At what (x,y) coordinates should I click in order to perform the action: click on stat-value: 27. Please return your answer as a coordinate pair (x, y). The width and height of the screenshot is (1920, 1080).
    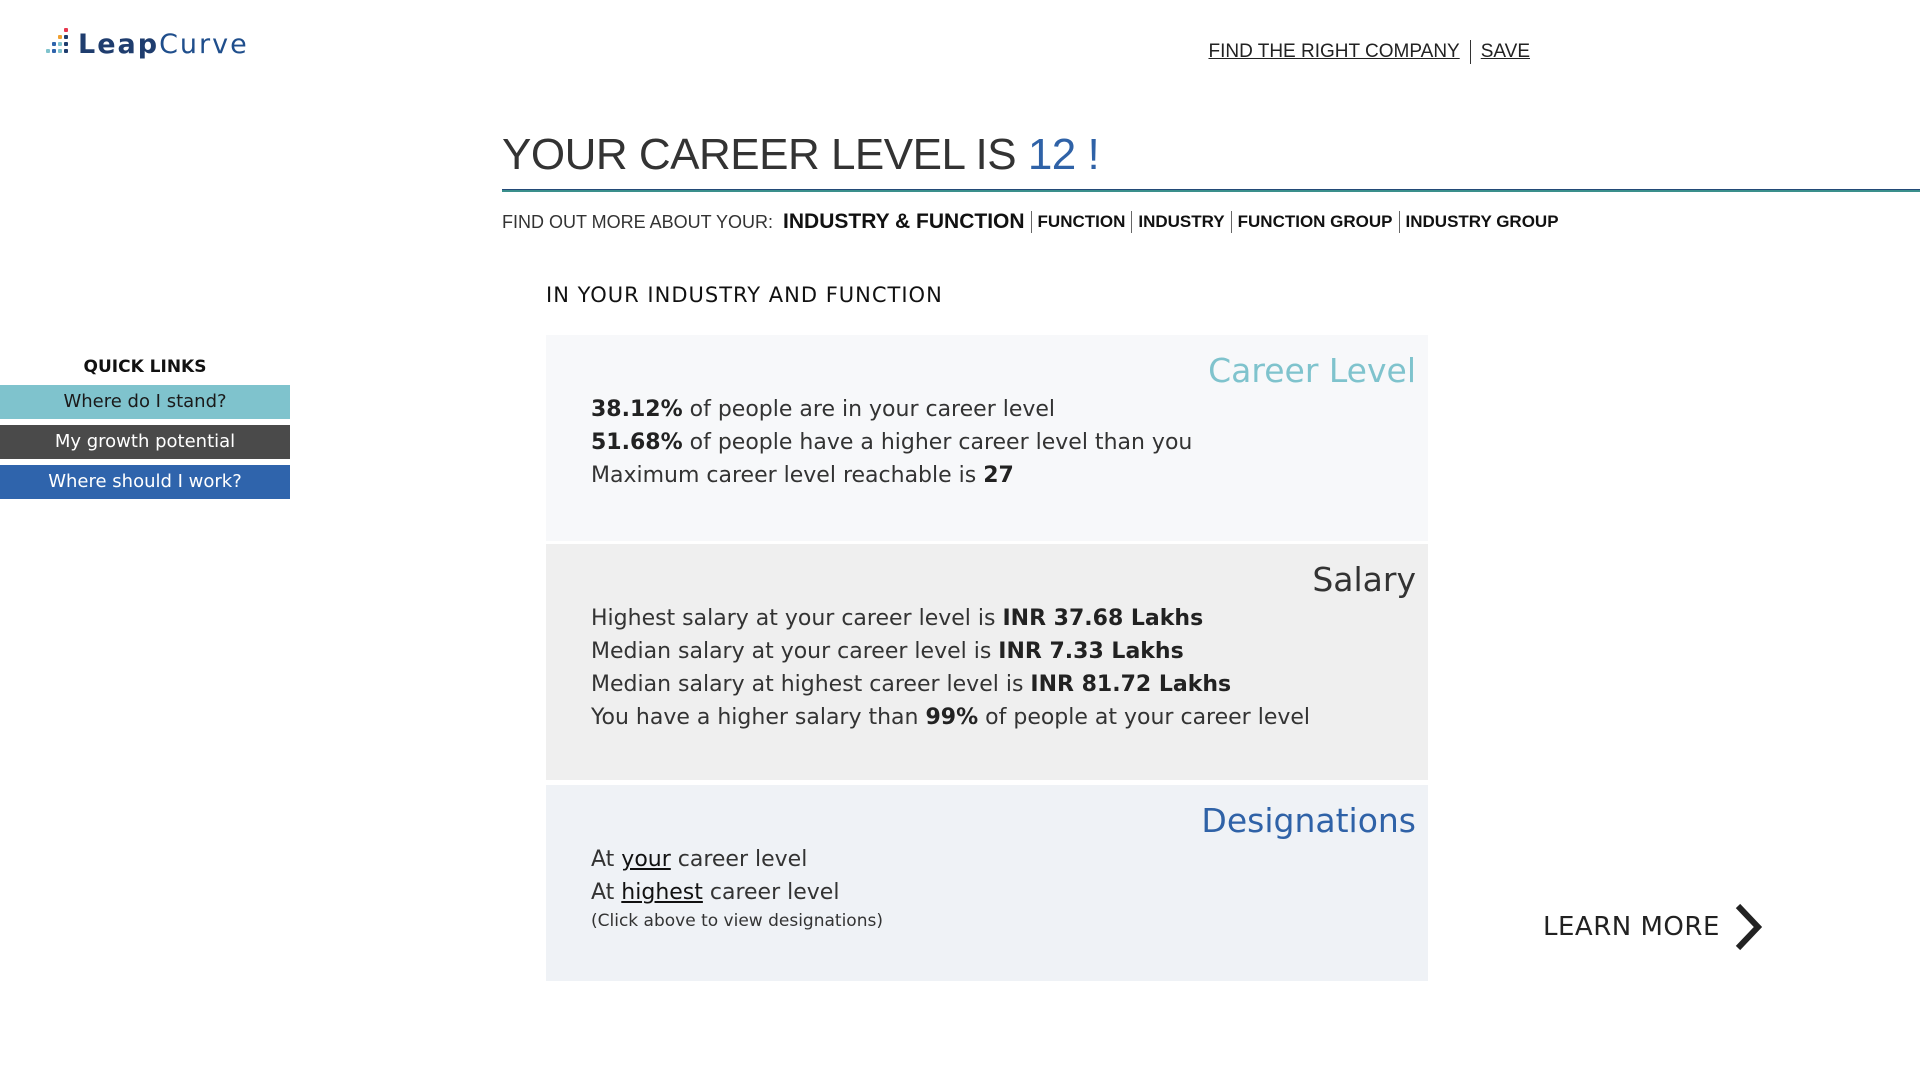
    Looking at the image, I should click on (998, 475).